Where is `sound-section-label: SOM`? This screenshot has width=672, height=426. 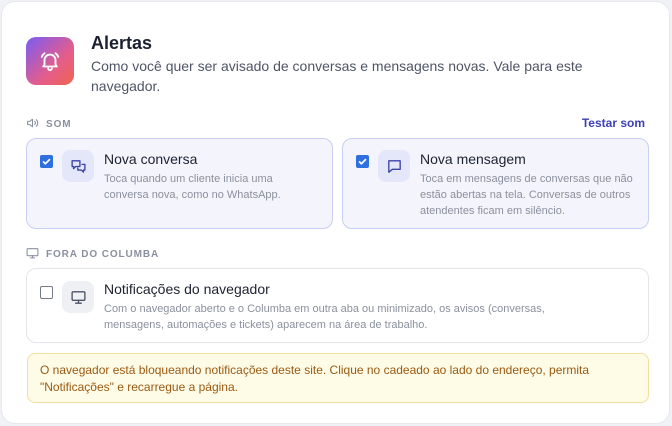 sound-section-label: SOM is located at coordinates (48, 124).